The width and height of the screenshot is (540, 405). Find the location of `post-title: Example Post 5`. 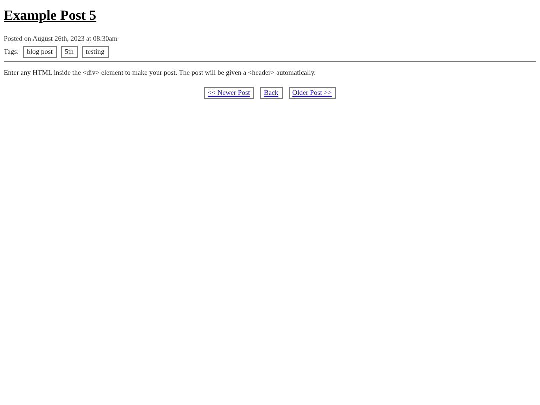

post-title: Example Post 5 is located at coordinates (51, 17).